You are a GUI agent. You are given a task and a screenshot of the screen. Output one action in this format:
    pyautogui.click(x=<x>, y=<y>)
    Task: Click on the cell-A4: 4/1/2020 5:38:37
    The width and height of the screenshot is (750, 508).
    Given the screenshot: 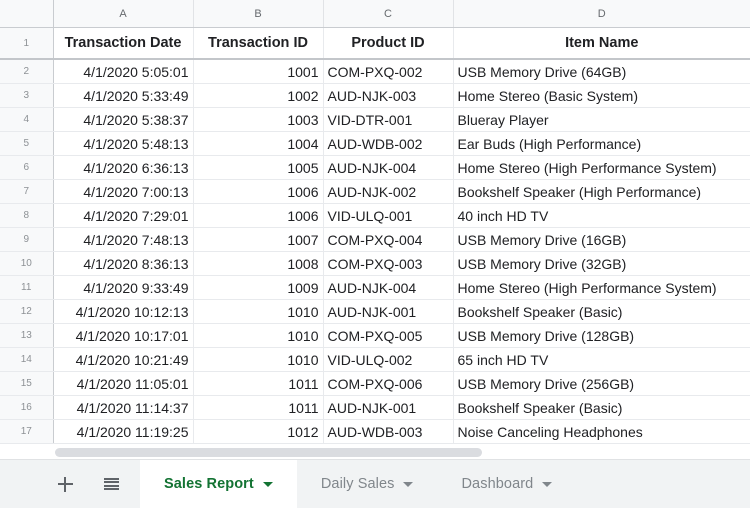 What is the action you would take?
    pyautogui.click(x=123, y=119)
    